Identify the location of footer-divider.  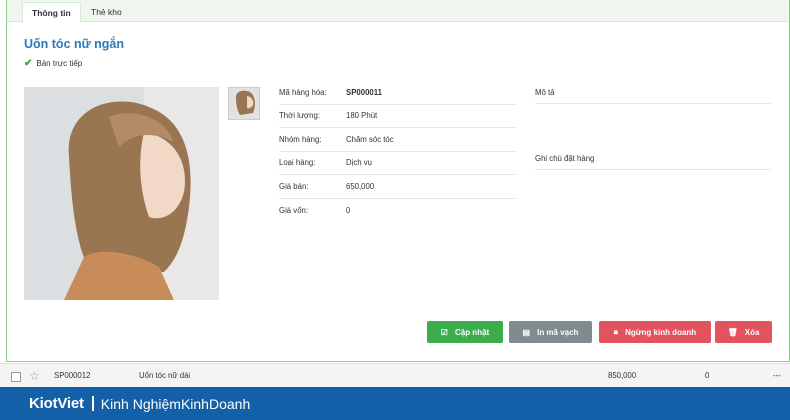
(92, 403).